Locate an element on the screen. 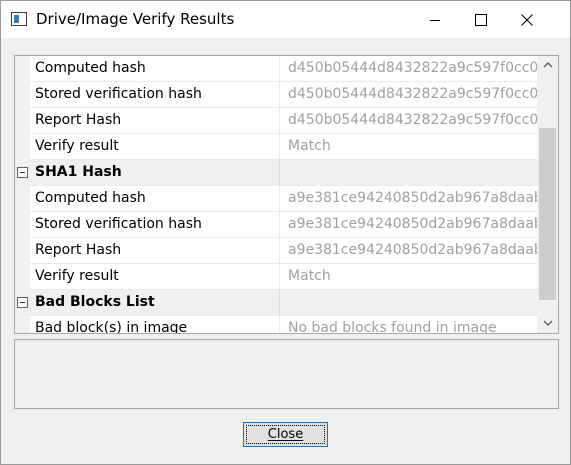 Image resolution: width=571 pixels, height=465 pixels. vertical-scrollbar is located at coordinates (547, 194).